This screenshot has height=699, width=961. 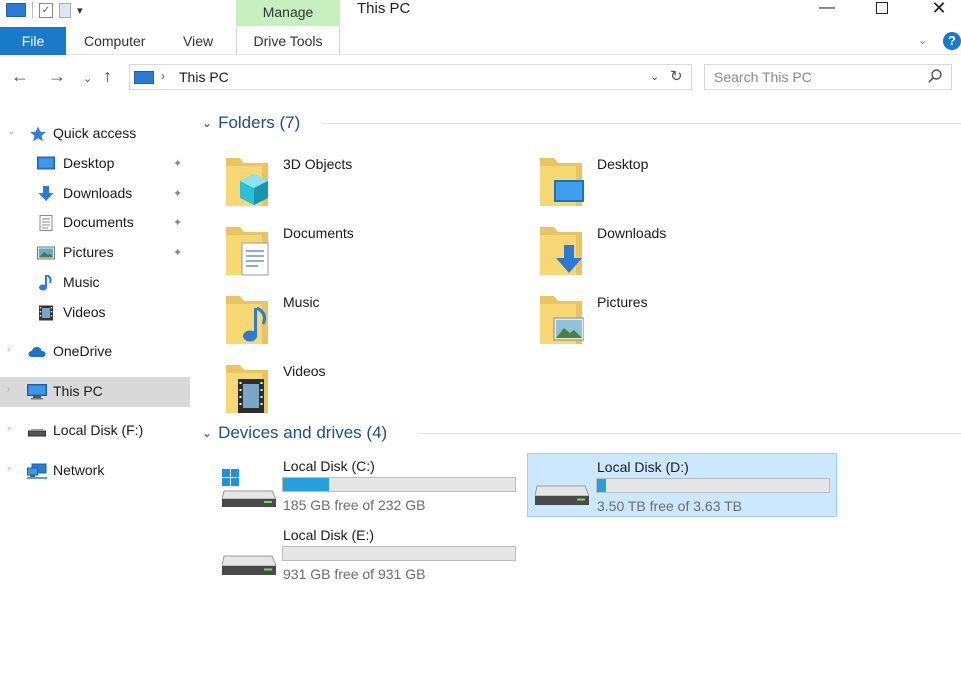 I want to click on folder-3d-objects: 3D Objects, so click(x=346, y=181).